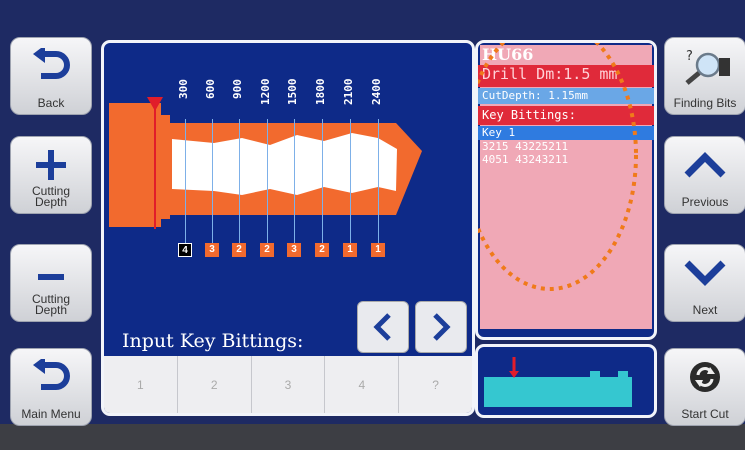 The image size is (745, 450). What do you see at coordinates (51, 414) in the screenshot?
I see `main-menu-label: Main Menu` at bounding box center [51, 414].